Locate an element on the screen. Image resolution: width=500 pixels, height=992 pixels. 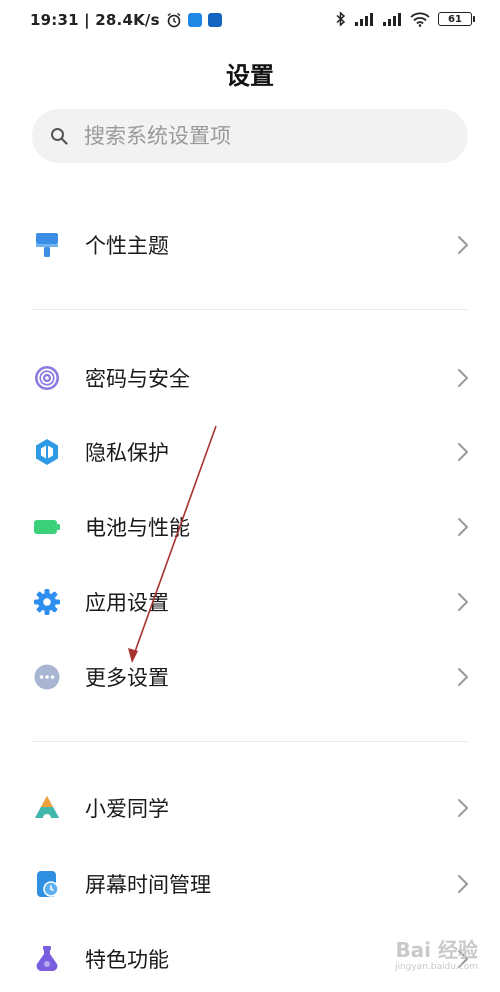
watermark-logo: Bai 经验 is located at coordinates (436, 950).